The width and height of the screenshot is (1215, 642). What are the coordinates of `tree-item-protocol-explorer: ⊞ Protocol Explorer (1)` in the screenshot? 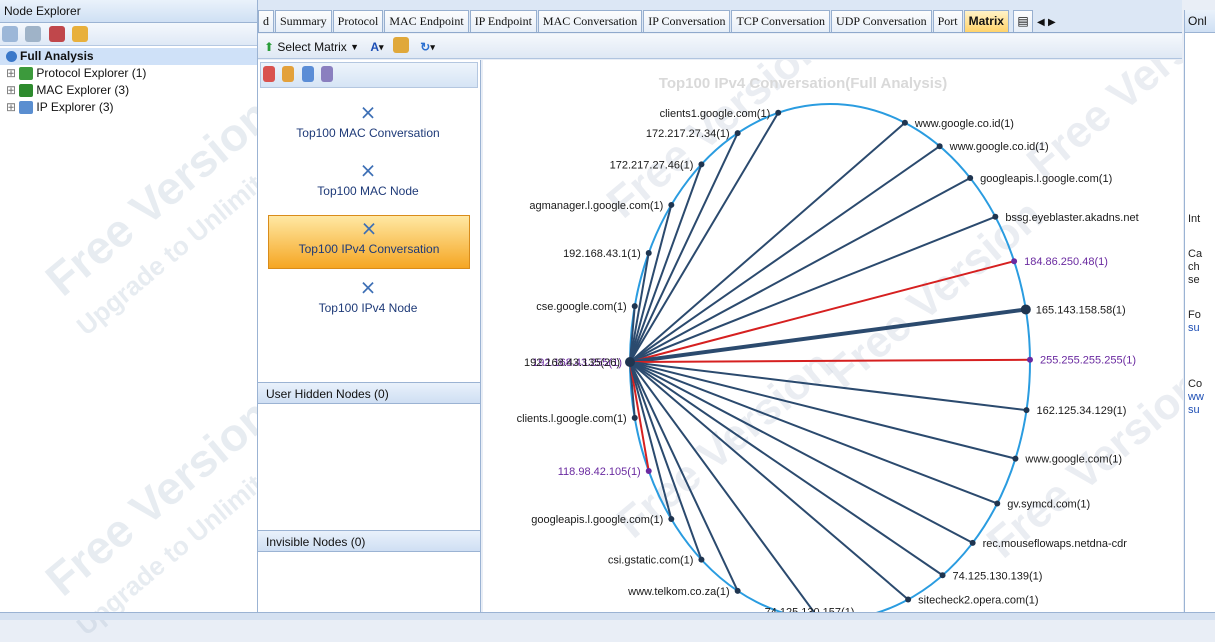 It's located at (128, 73).